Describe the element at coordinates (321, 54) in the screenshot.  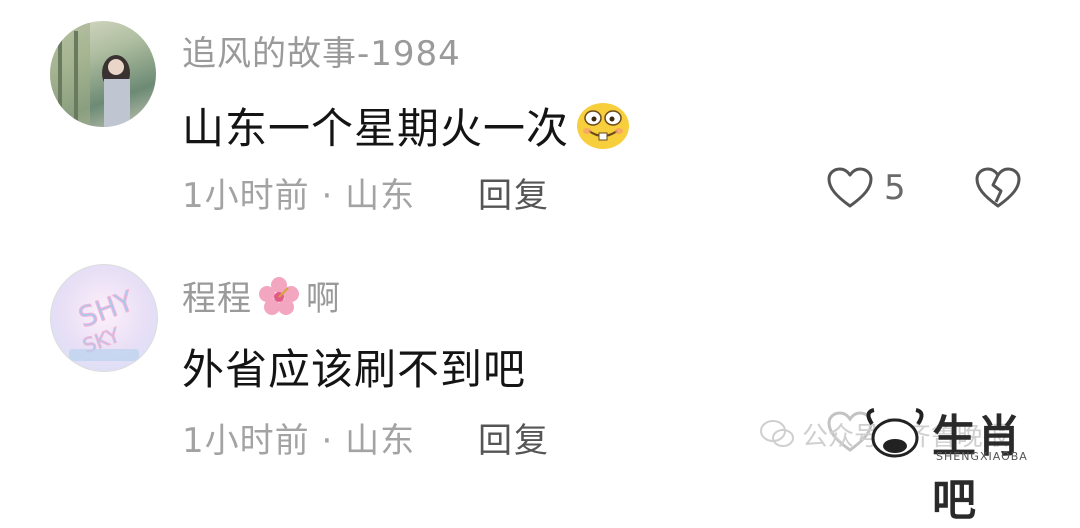
I see `username-text: 追风的故事-1984` at that location.